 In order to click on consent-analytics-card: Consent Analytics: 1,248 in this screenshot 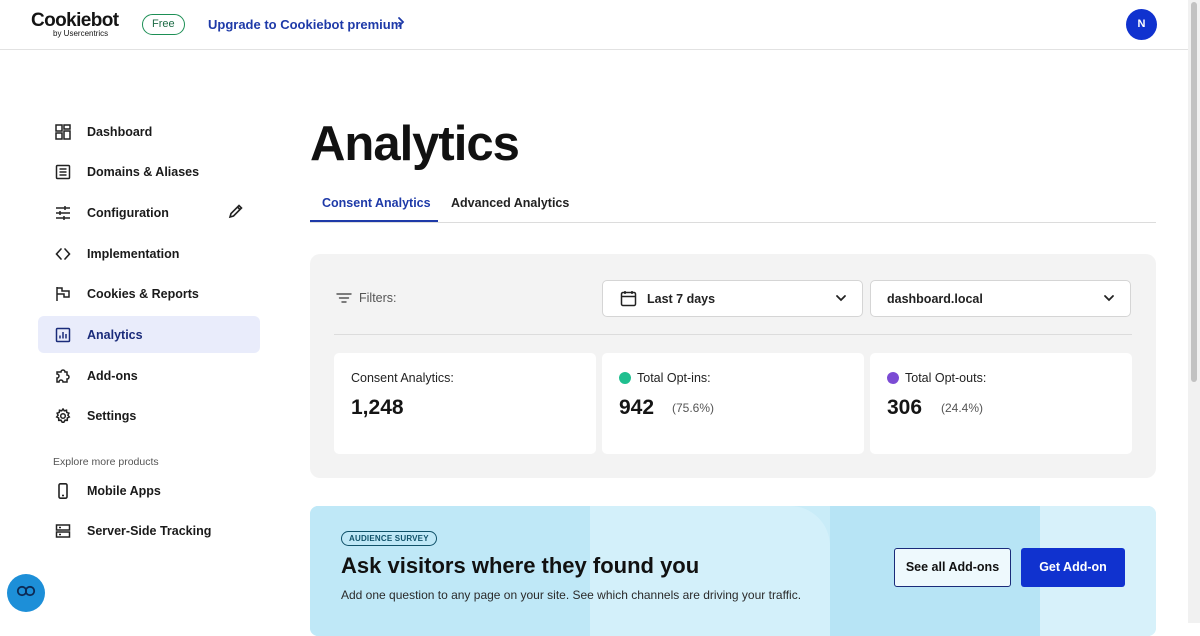, I will do `click(465, 403)`.